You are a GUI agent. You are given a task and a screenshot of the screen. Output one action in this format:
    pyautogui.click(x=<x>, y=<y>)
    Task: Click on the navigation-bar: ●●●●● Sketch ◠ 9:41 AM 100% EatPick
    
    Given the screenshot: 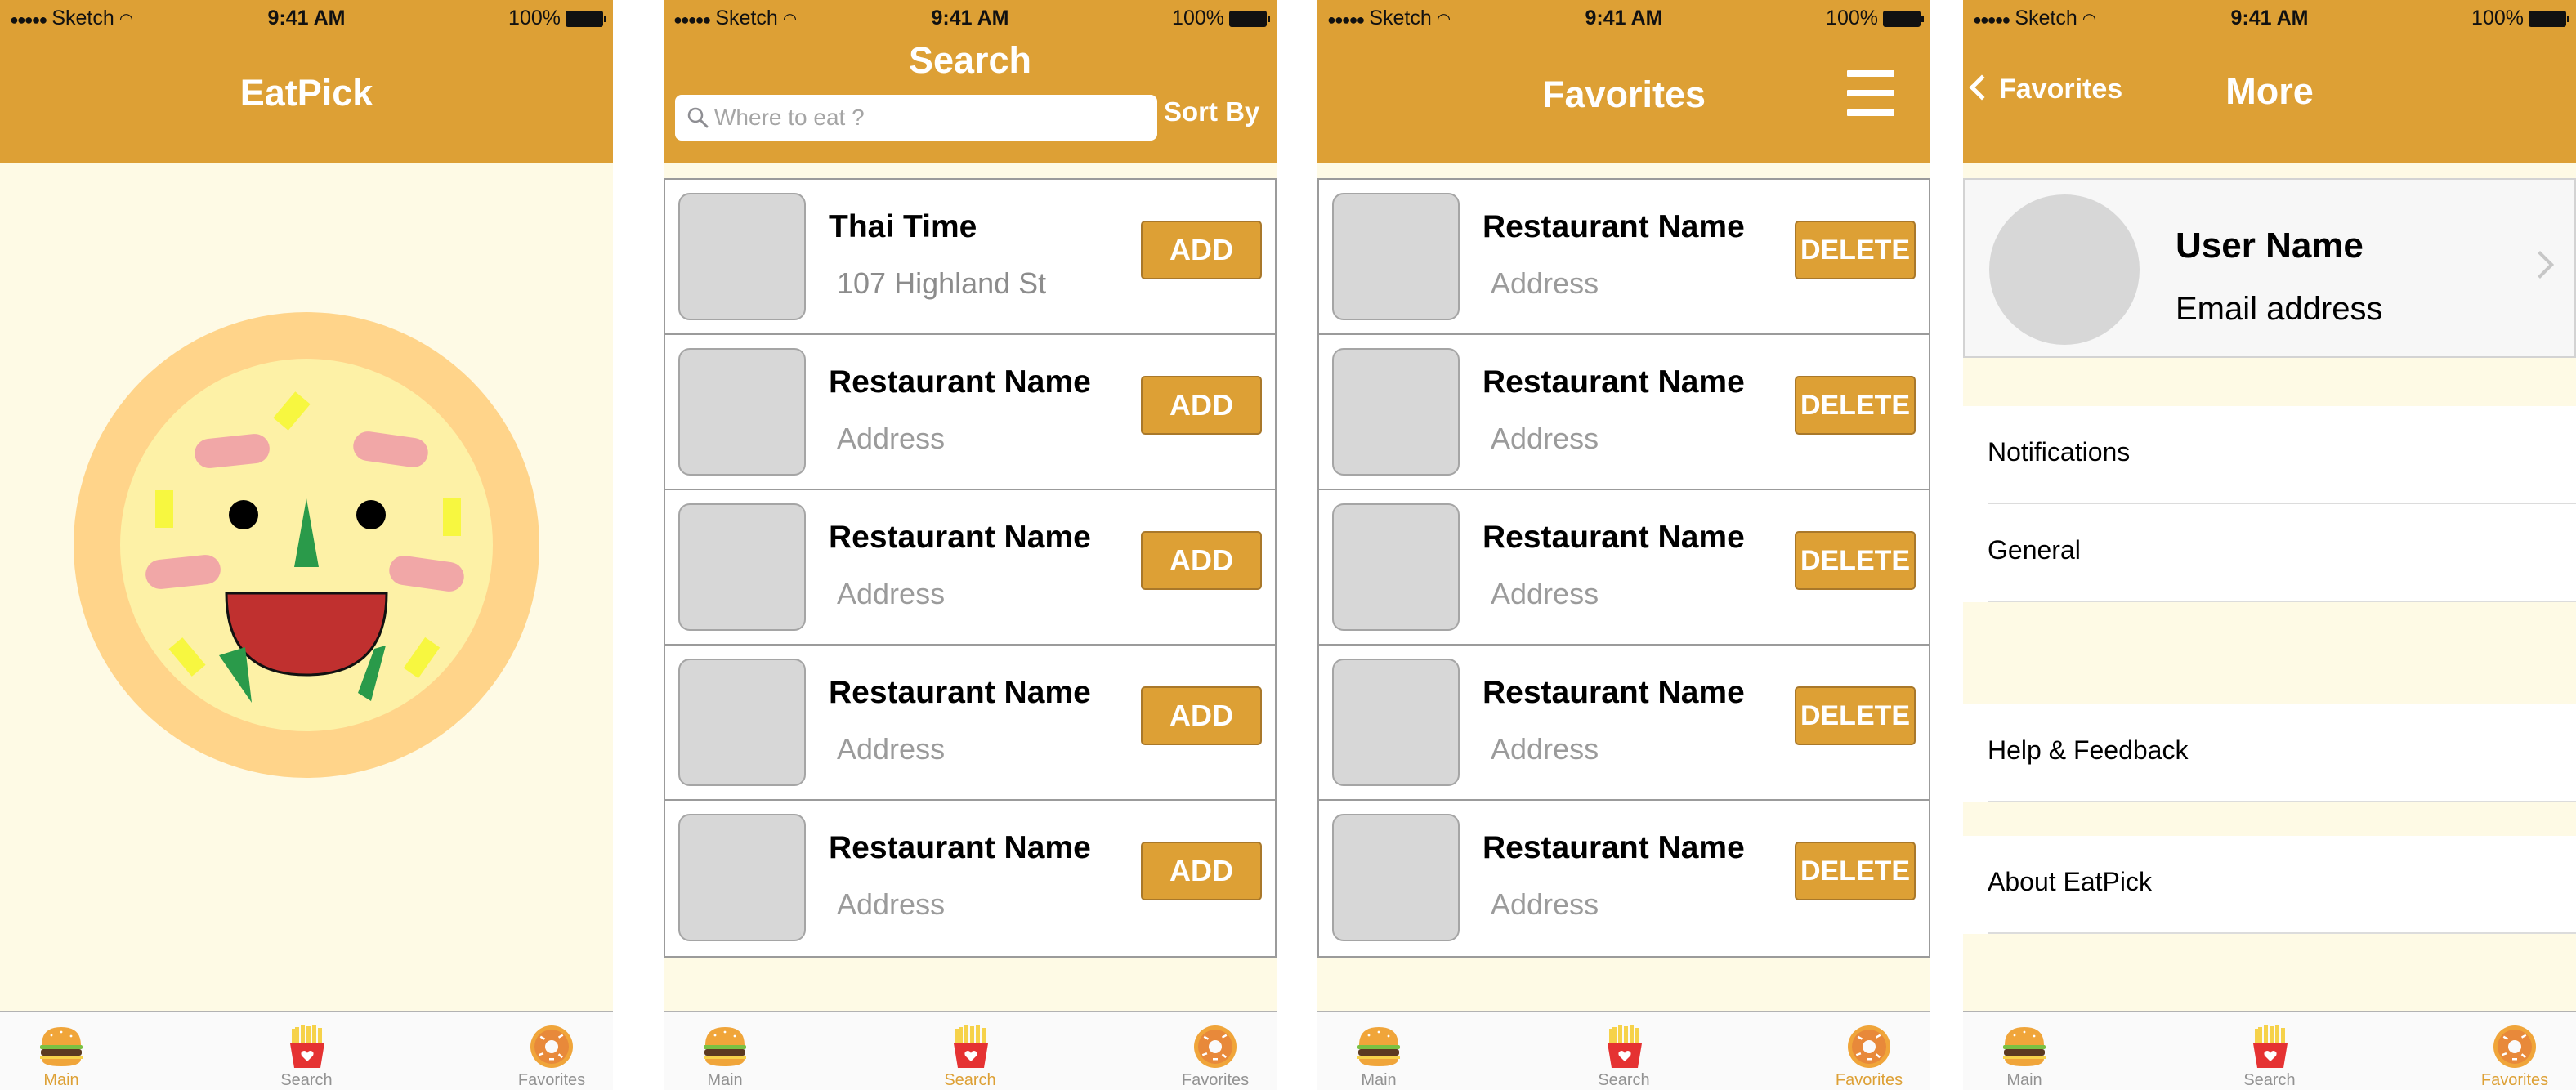 What is the action you would take?
    pyautogui.click(x=306, y=81)
    